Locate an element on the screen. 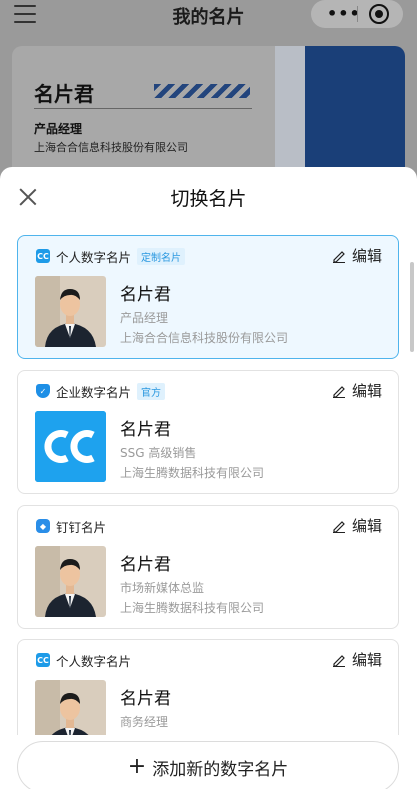 The height and width of the screenshot is (789, 417). card-badge: 定制名片 is located at coordinates (161, 256).